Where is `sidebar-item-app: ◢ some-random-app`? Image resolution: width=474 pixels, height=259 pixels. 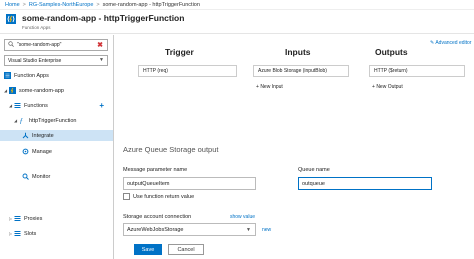
sidebar-item-app: ◢ some-random-app is located at coordinates (58, 90).